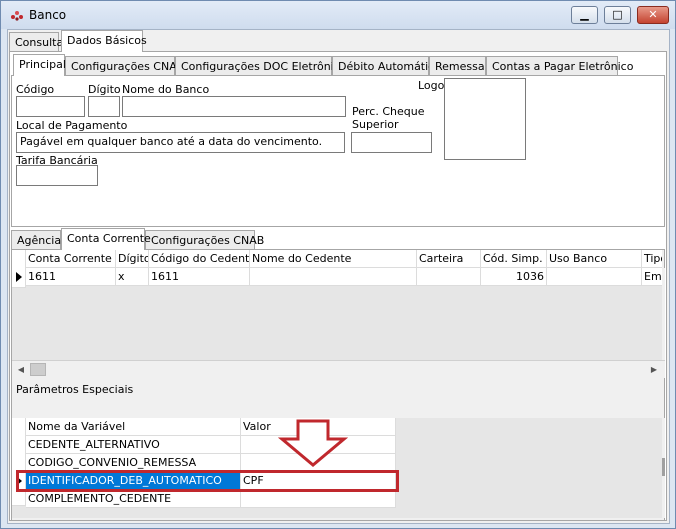  I want to click on param-value-complemento-cedente, so click(318, 499).